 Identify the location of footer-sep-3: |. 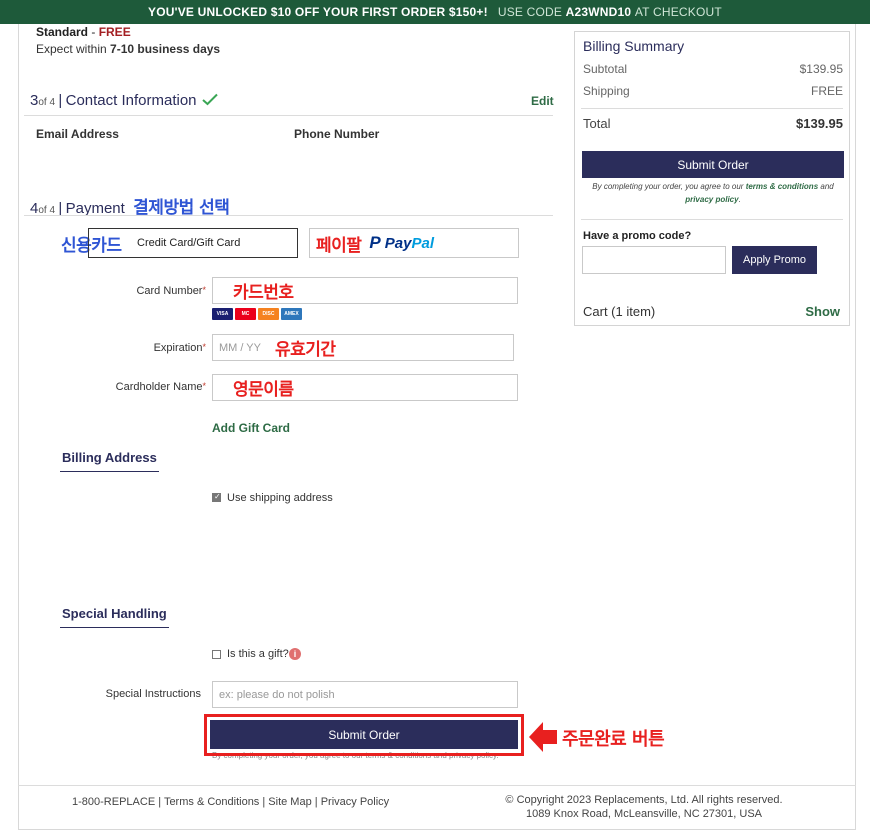
(316, 802).